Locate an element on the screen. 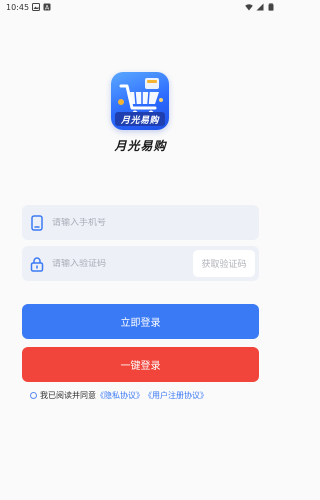 The height and width of the screenshot is (500, 320). get-code-button: 获取验证码 is located at coordinates (224, 263).